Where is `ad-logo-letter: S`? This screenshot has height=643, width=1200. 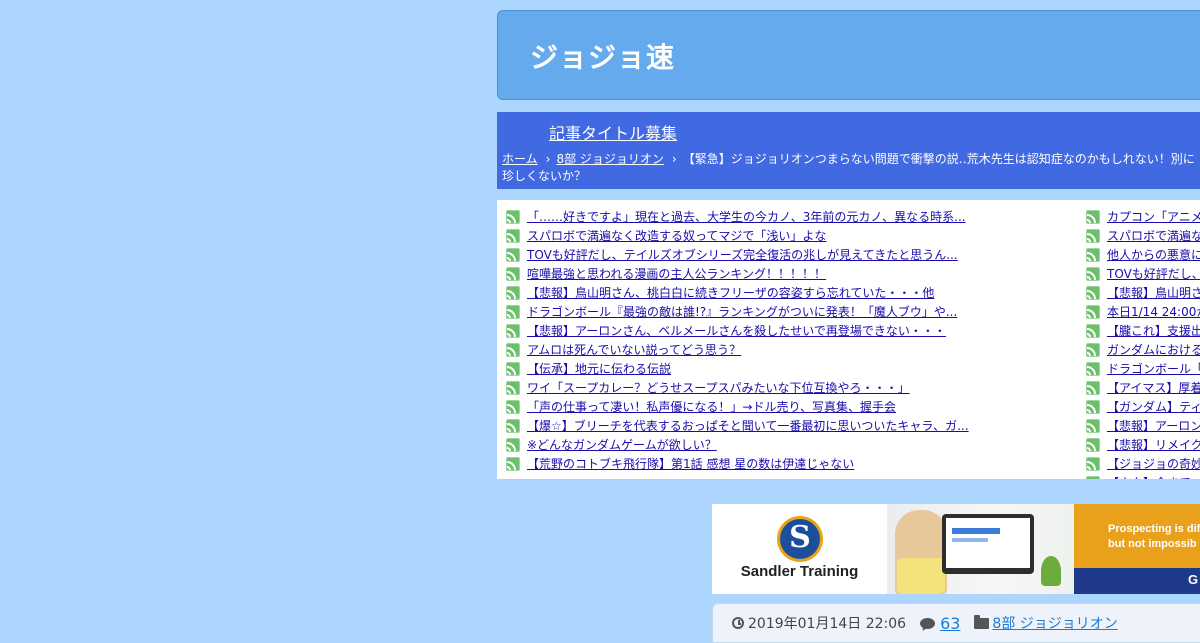 ad-logo-letter: S is located at coordinates (800, 537).